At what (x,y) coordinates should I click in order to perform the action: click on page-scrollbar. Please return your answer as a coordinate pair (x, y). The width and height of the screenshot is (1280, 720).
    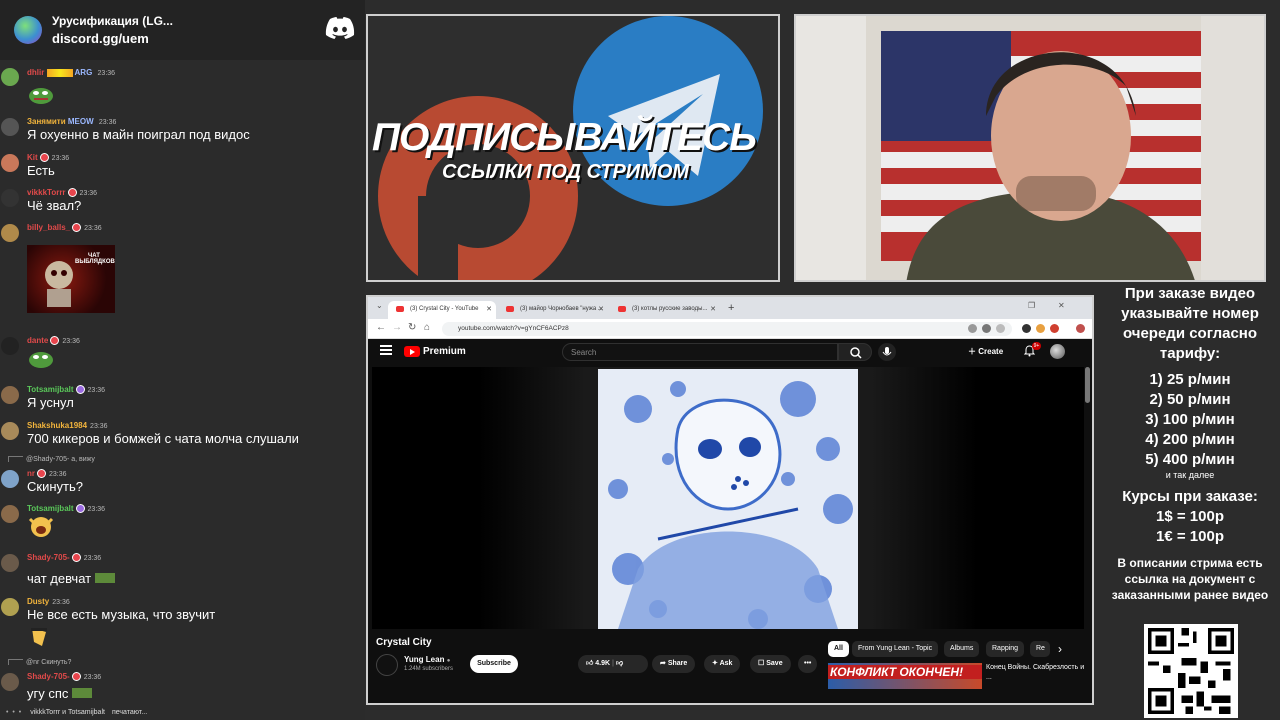
    Looking at the image, I should click on (1087, 385).